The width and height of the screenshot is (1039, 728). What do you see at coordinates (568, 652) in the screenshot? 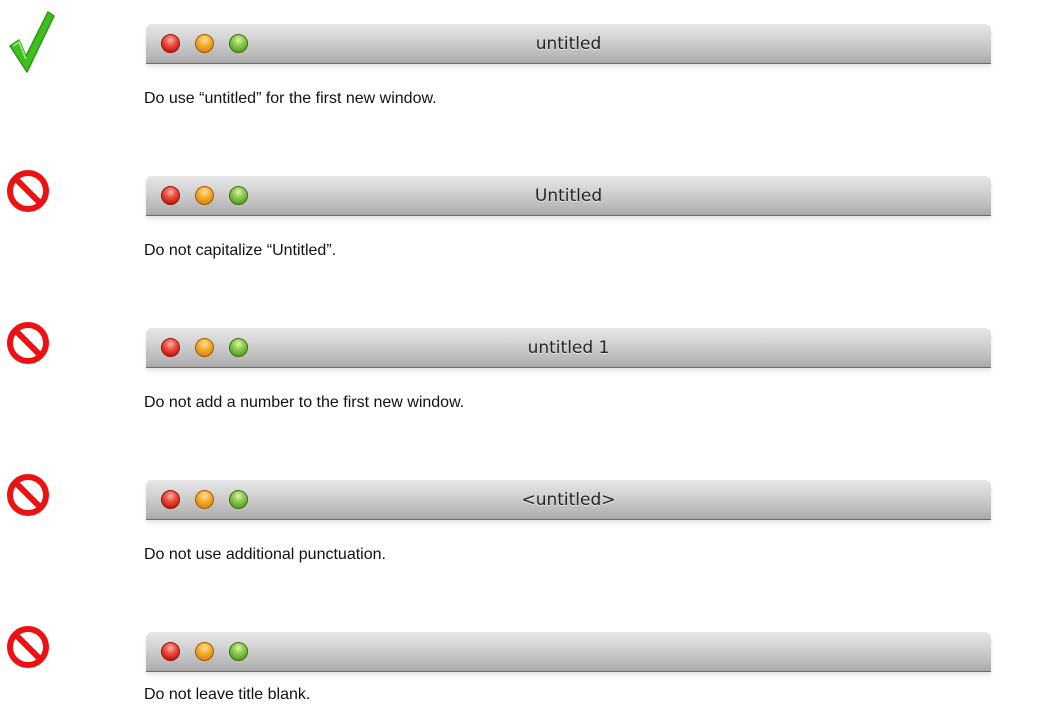
I see `window-title-bar` at bounding box center [568, 652].